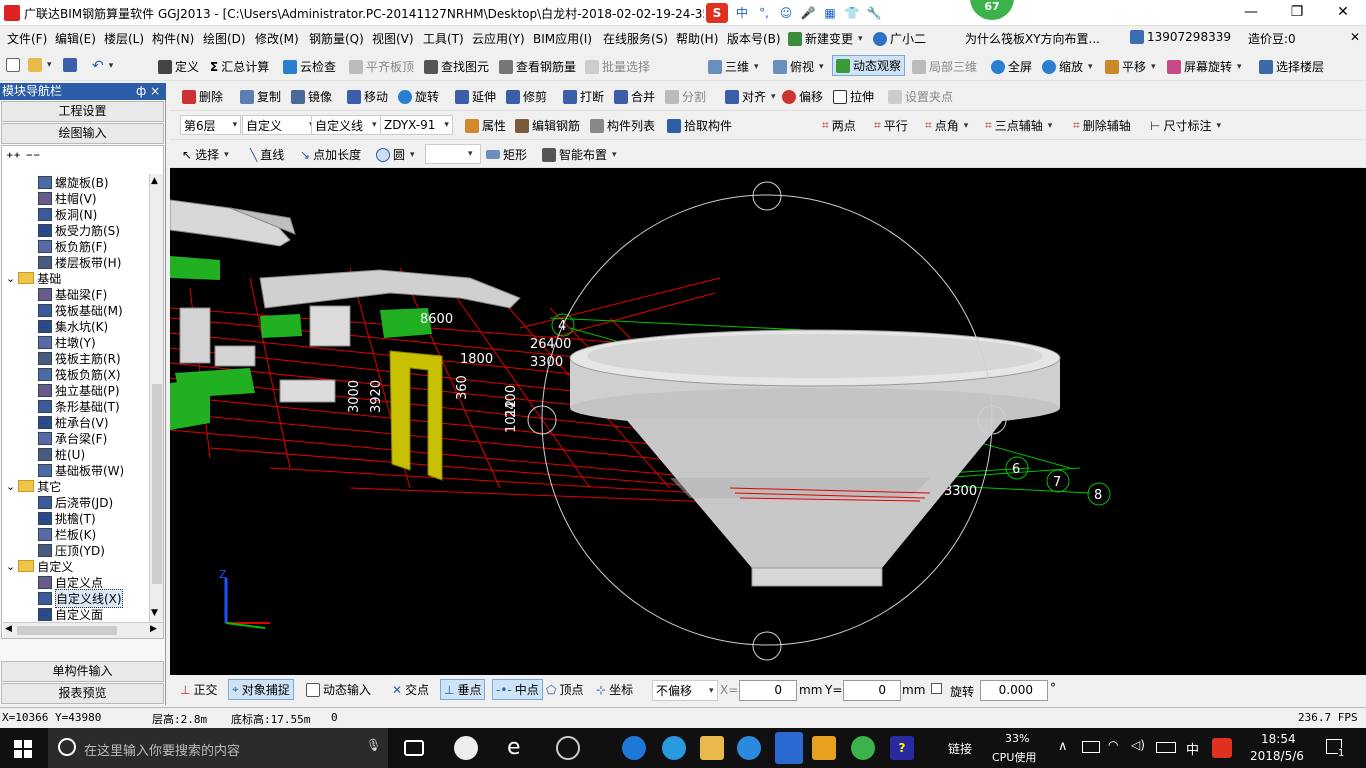  Describe the element at coordinates (153, 629) in the screenshot. I see `scroll-right-icon: ▶` at that location.